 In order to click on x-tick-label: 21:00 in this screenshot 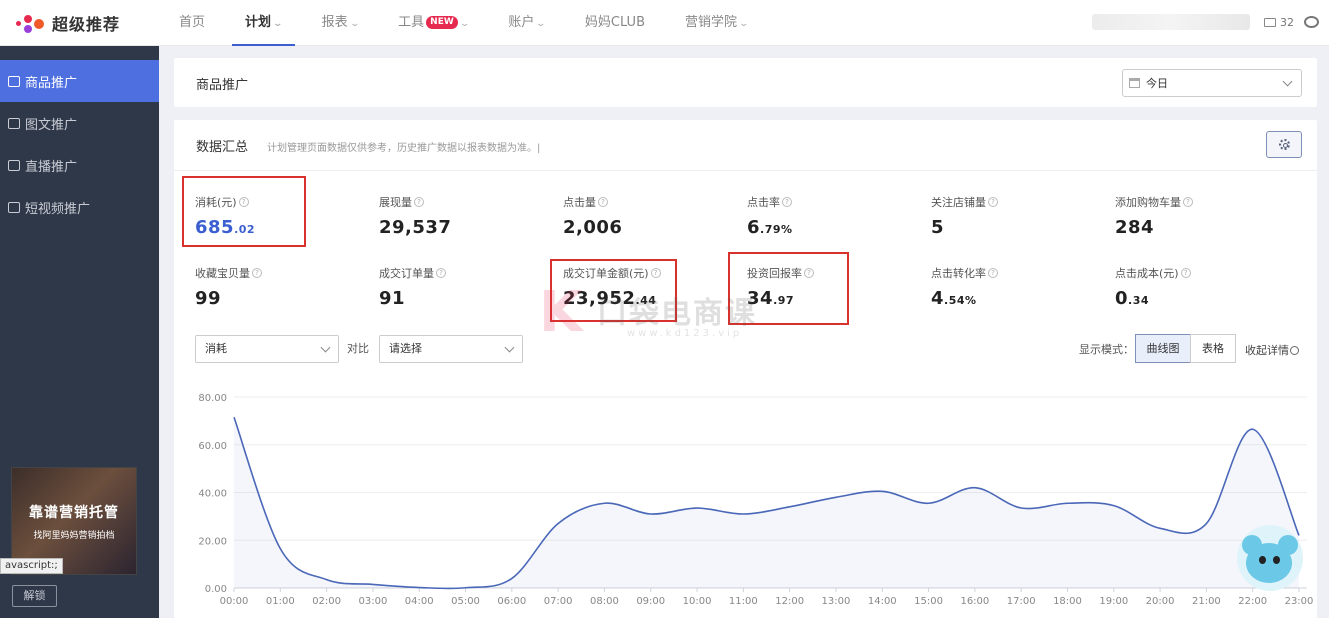, I will do `click(1206, 601)`.